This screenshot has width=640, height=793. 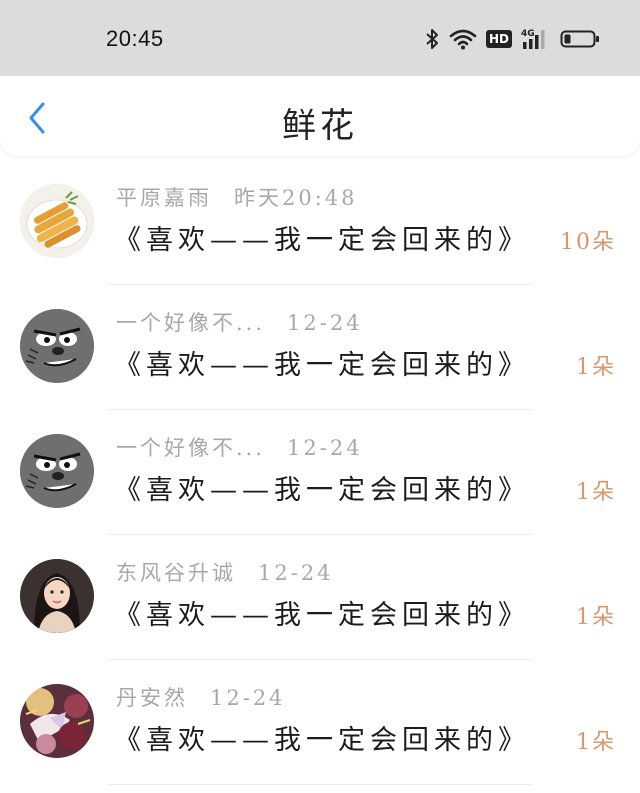 I want to click on item-meta: 平原嘉雨 昨天20:48, so click(x=237, y=197).